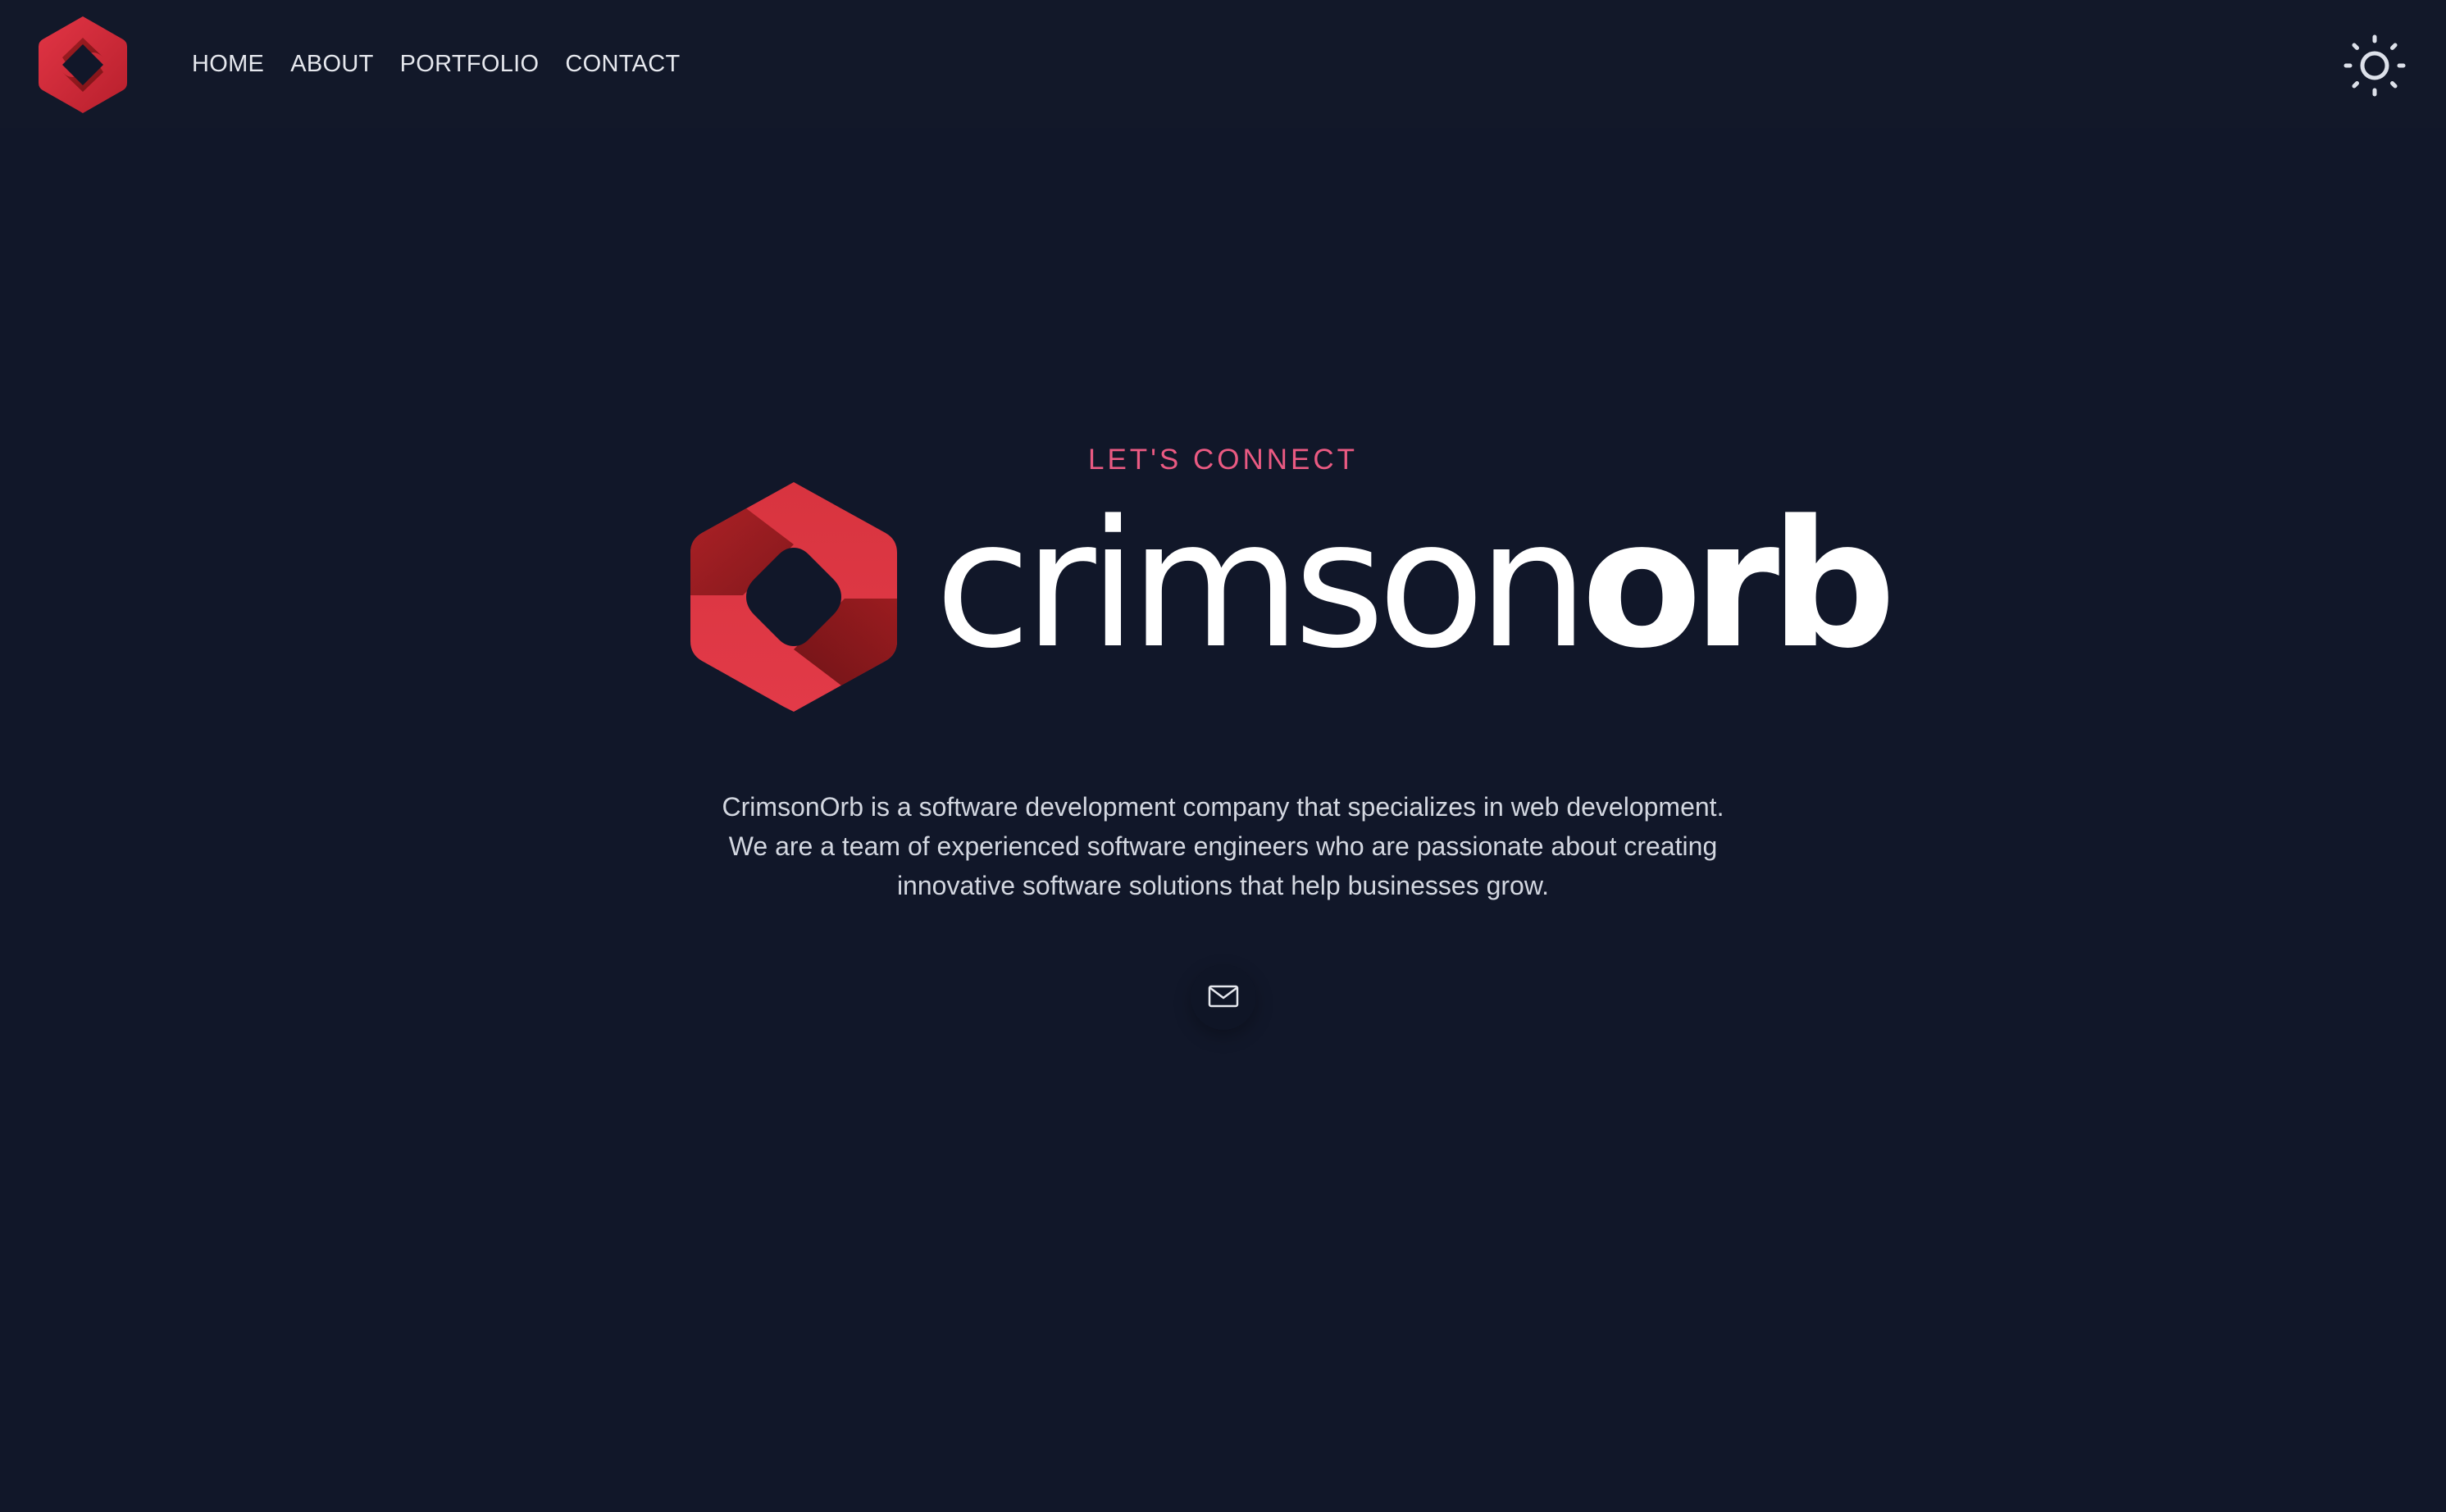 Image resolution: width=2446 pixels, height=1512 pixels. What do you see at coordinates (331, 64) in the screenshot?
I see `nav-about: ABOUT` at bounding box center [331, 64].